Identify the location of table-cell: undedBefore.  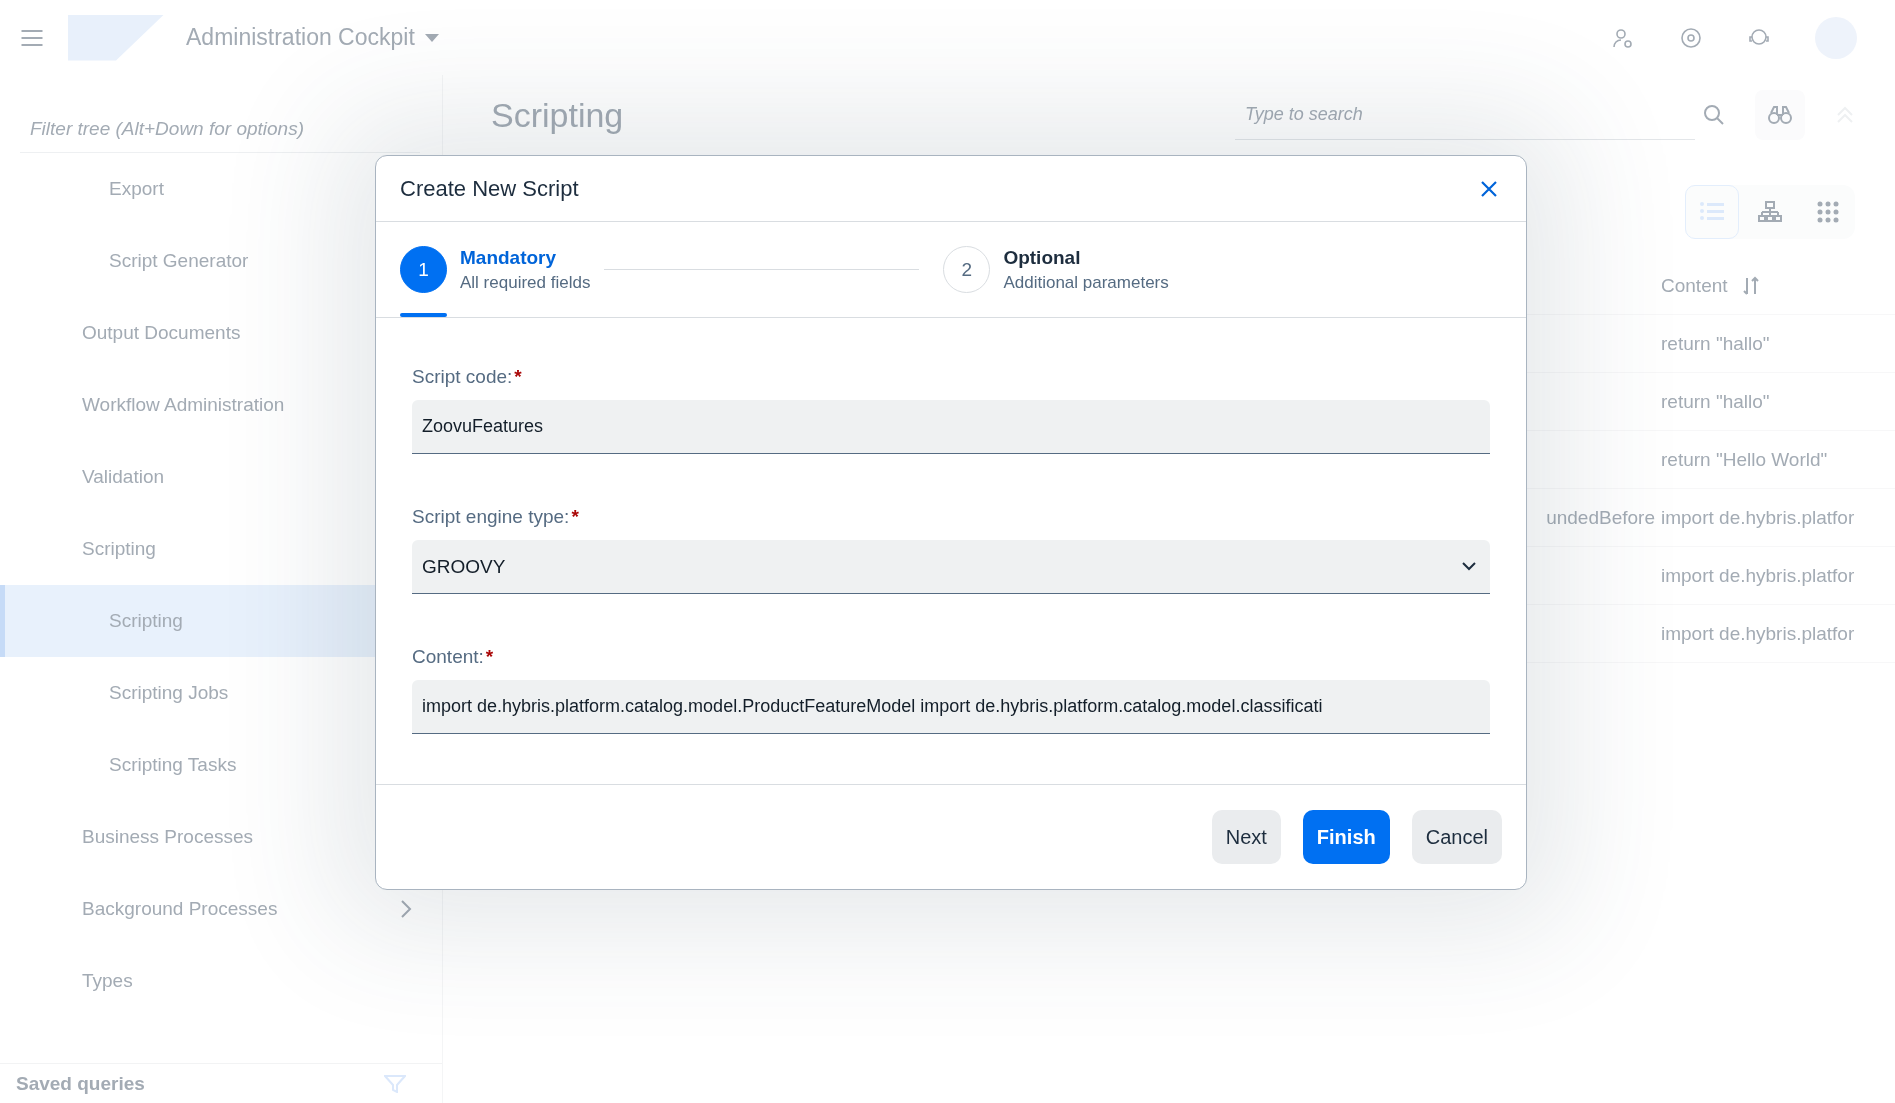
(1600, 517).